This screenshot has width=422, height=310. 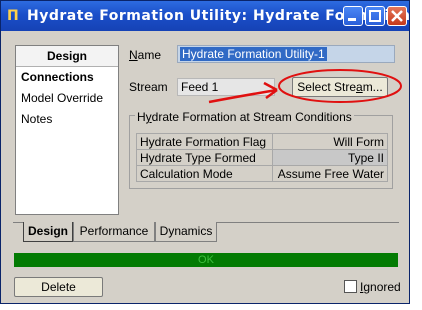 I want to click on close-button, so click(x=397, y=16).